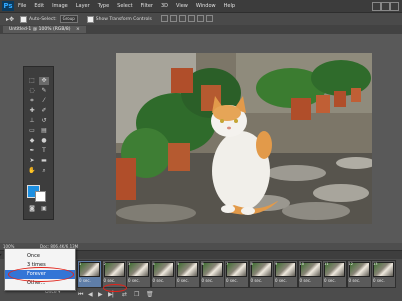 Image resolution: width=402 pixels, height=301 pixels. Describe the element at coordinates (383, 274) in the screenshot. I see `timeline-frame: 13 0 sec.` at that location.